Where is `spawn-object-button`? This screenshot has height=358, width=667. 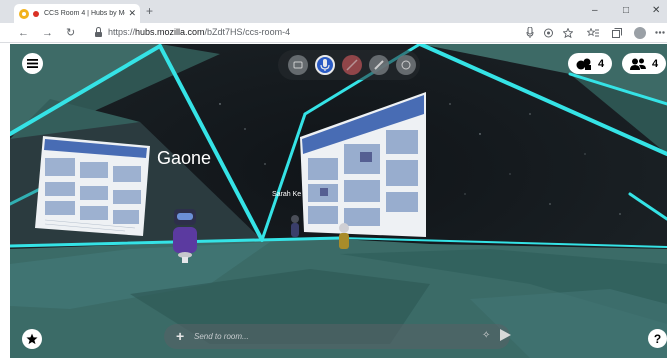 spawn-object-button is located at coordinates (406, 65).